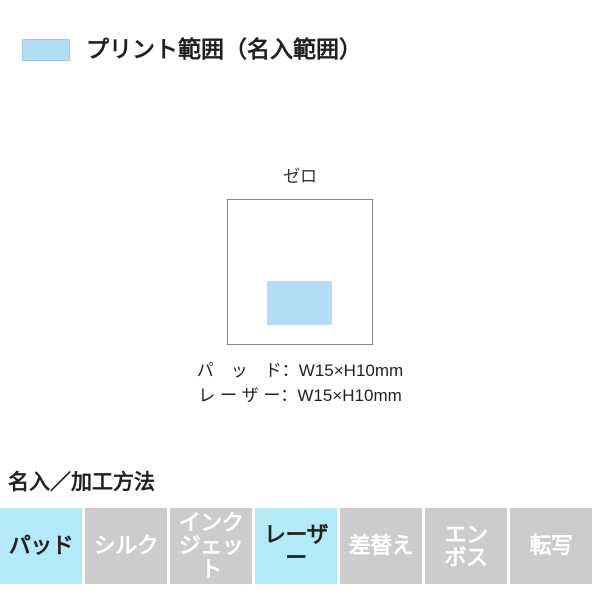  I want to click on spec-line-laser: レ ー ザ ー：W15×H10mm, so click(300, 395).